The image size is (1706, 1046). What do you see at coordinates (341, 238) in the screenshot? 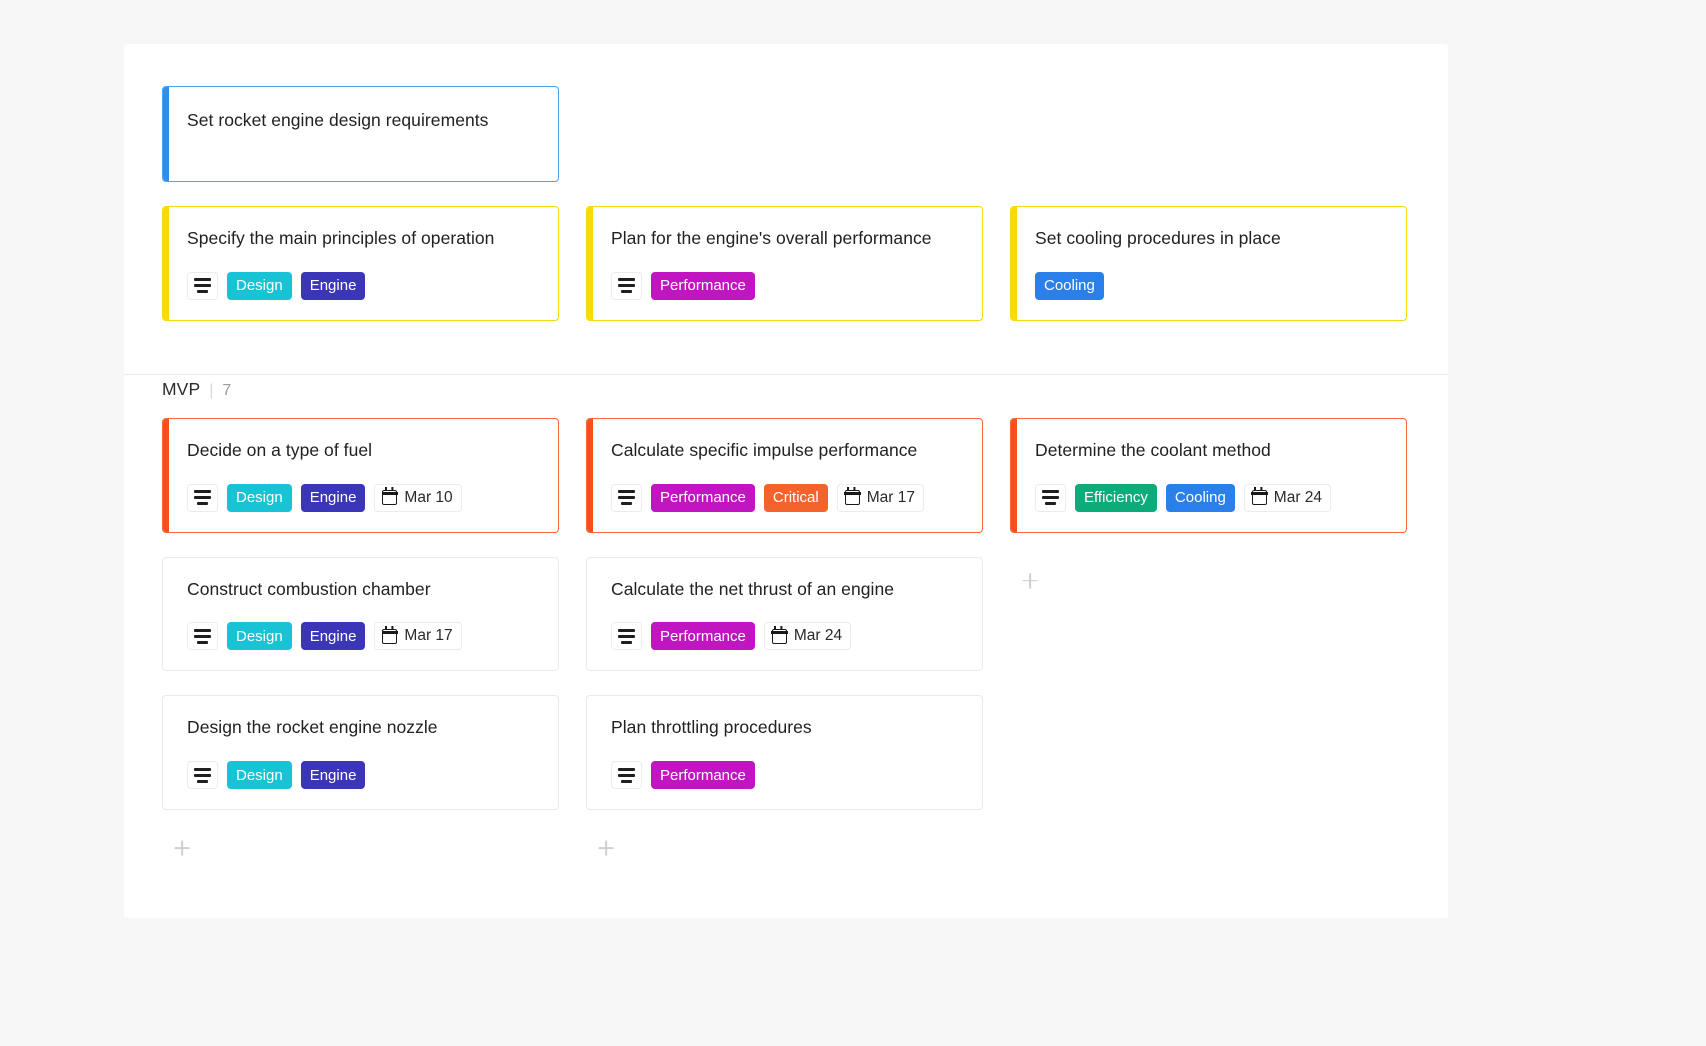
I see `card-title: Specify the main principles of operation` at bounding box center [341, 238].